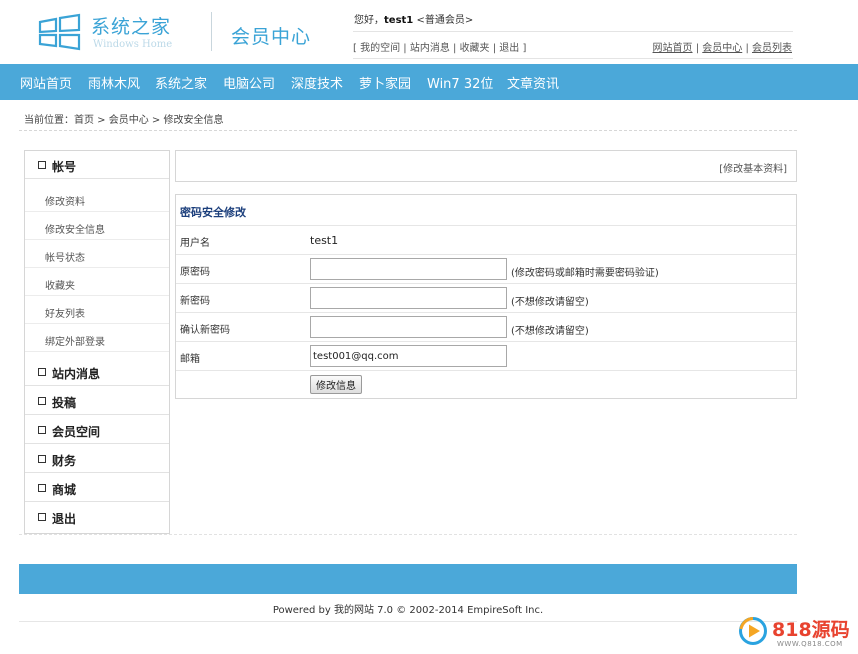 This screenshot has width=858, height=654. I want to click on form-row-email: 邮箱, so click(486, 355).